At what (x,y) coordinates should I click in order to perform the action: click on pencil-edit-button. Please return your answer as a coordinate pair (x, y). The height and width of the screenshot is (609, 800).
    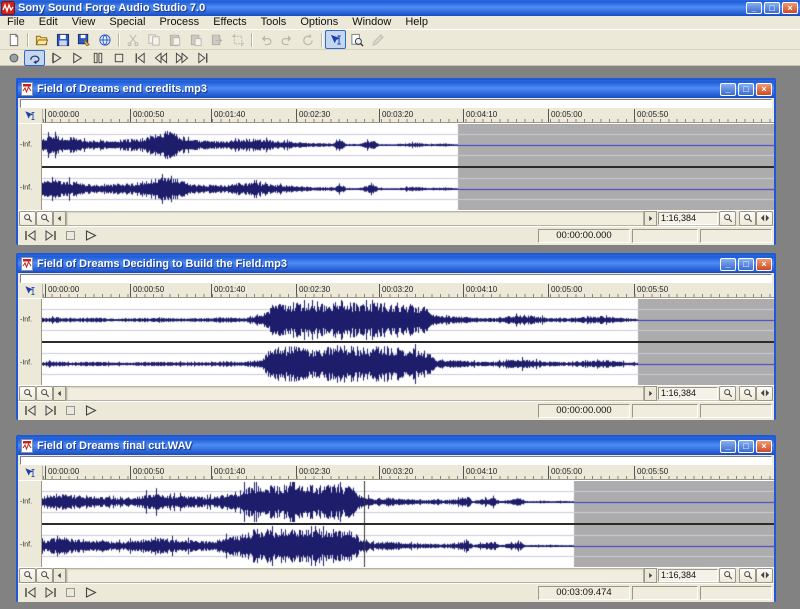
    Looking at the image, I should click on (377, 39).